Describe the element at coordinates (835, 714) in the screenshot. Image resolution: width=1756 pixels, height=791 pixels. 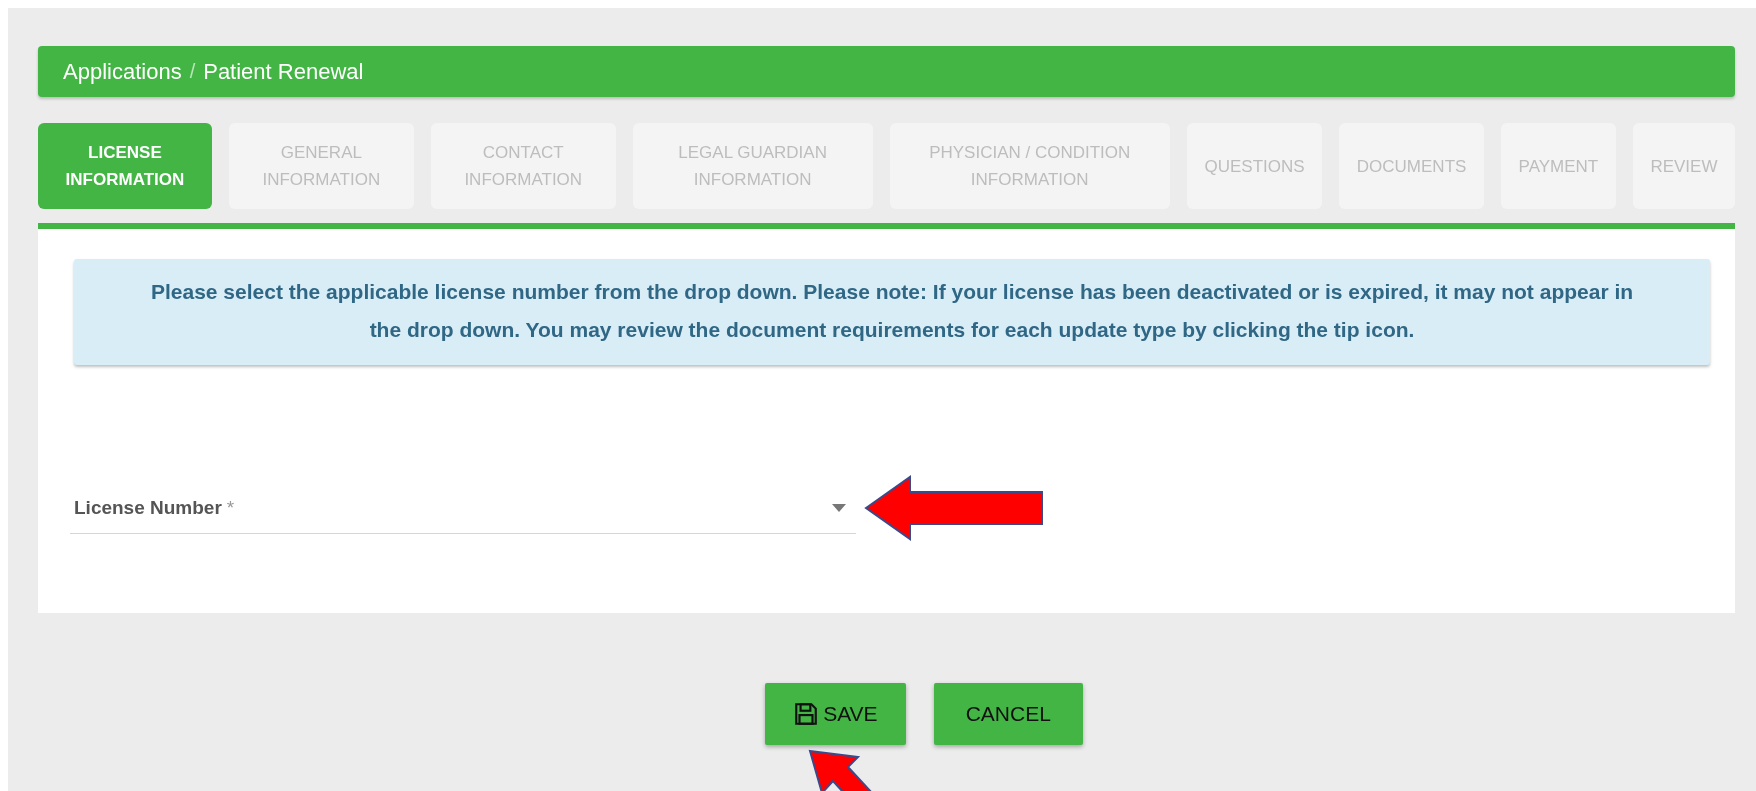
I see `save-button: SAVE` at that location.